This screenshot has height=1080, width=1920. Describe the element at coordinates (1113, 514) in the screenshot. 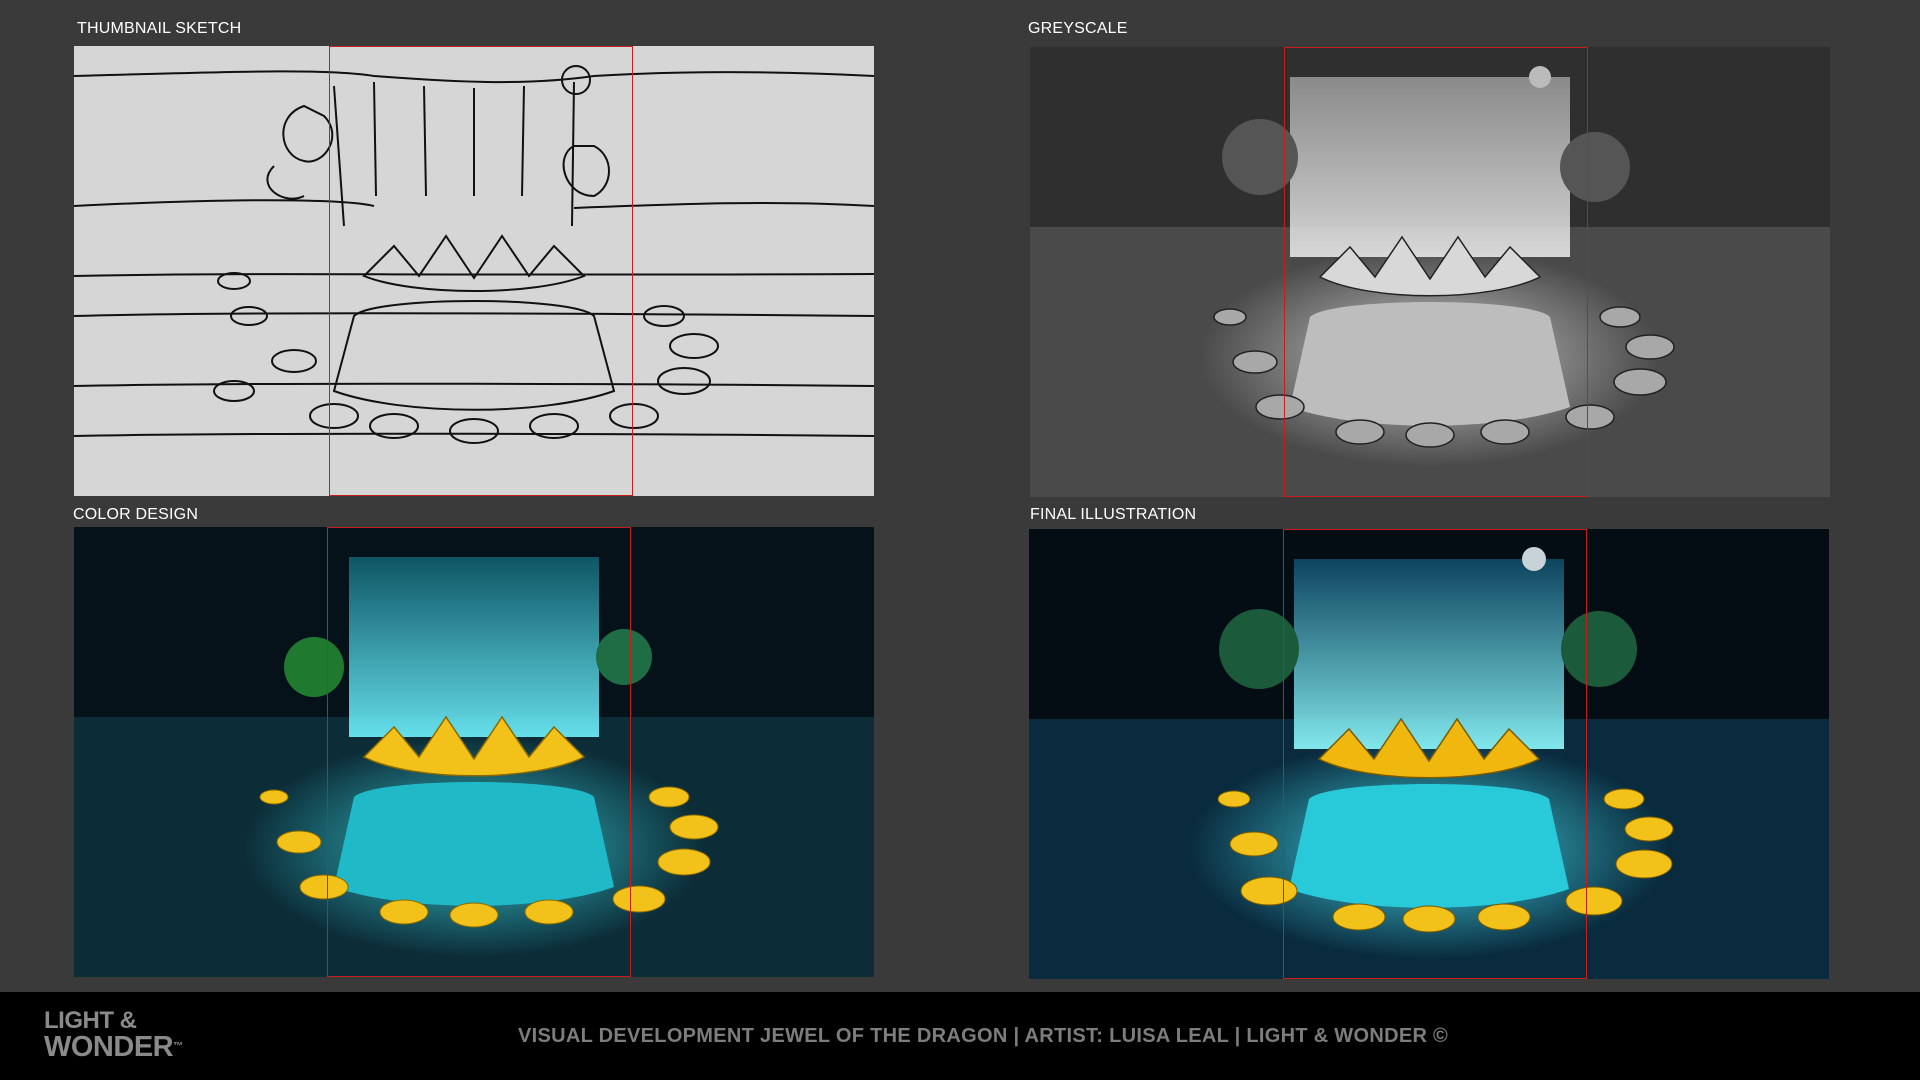

I see `panel-label-final: FINAL ILLUSTRATION` at that location.